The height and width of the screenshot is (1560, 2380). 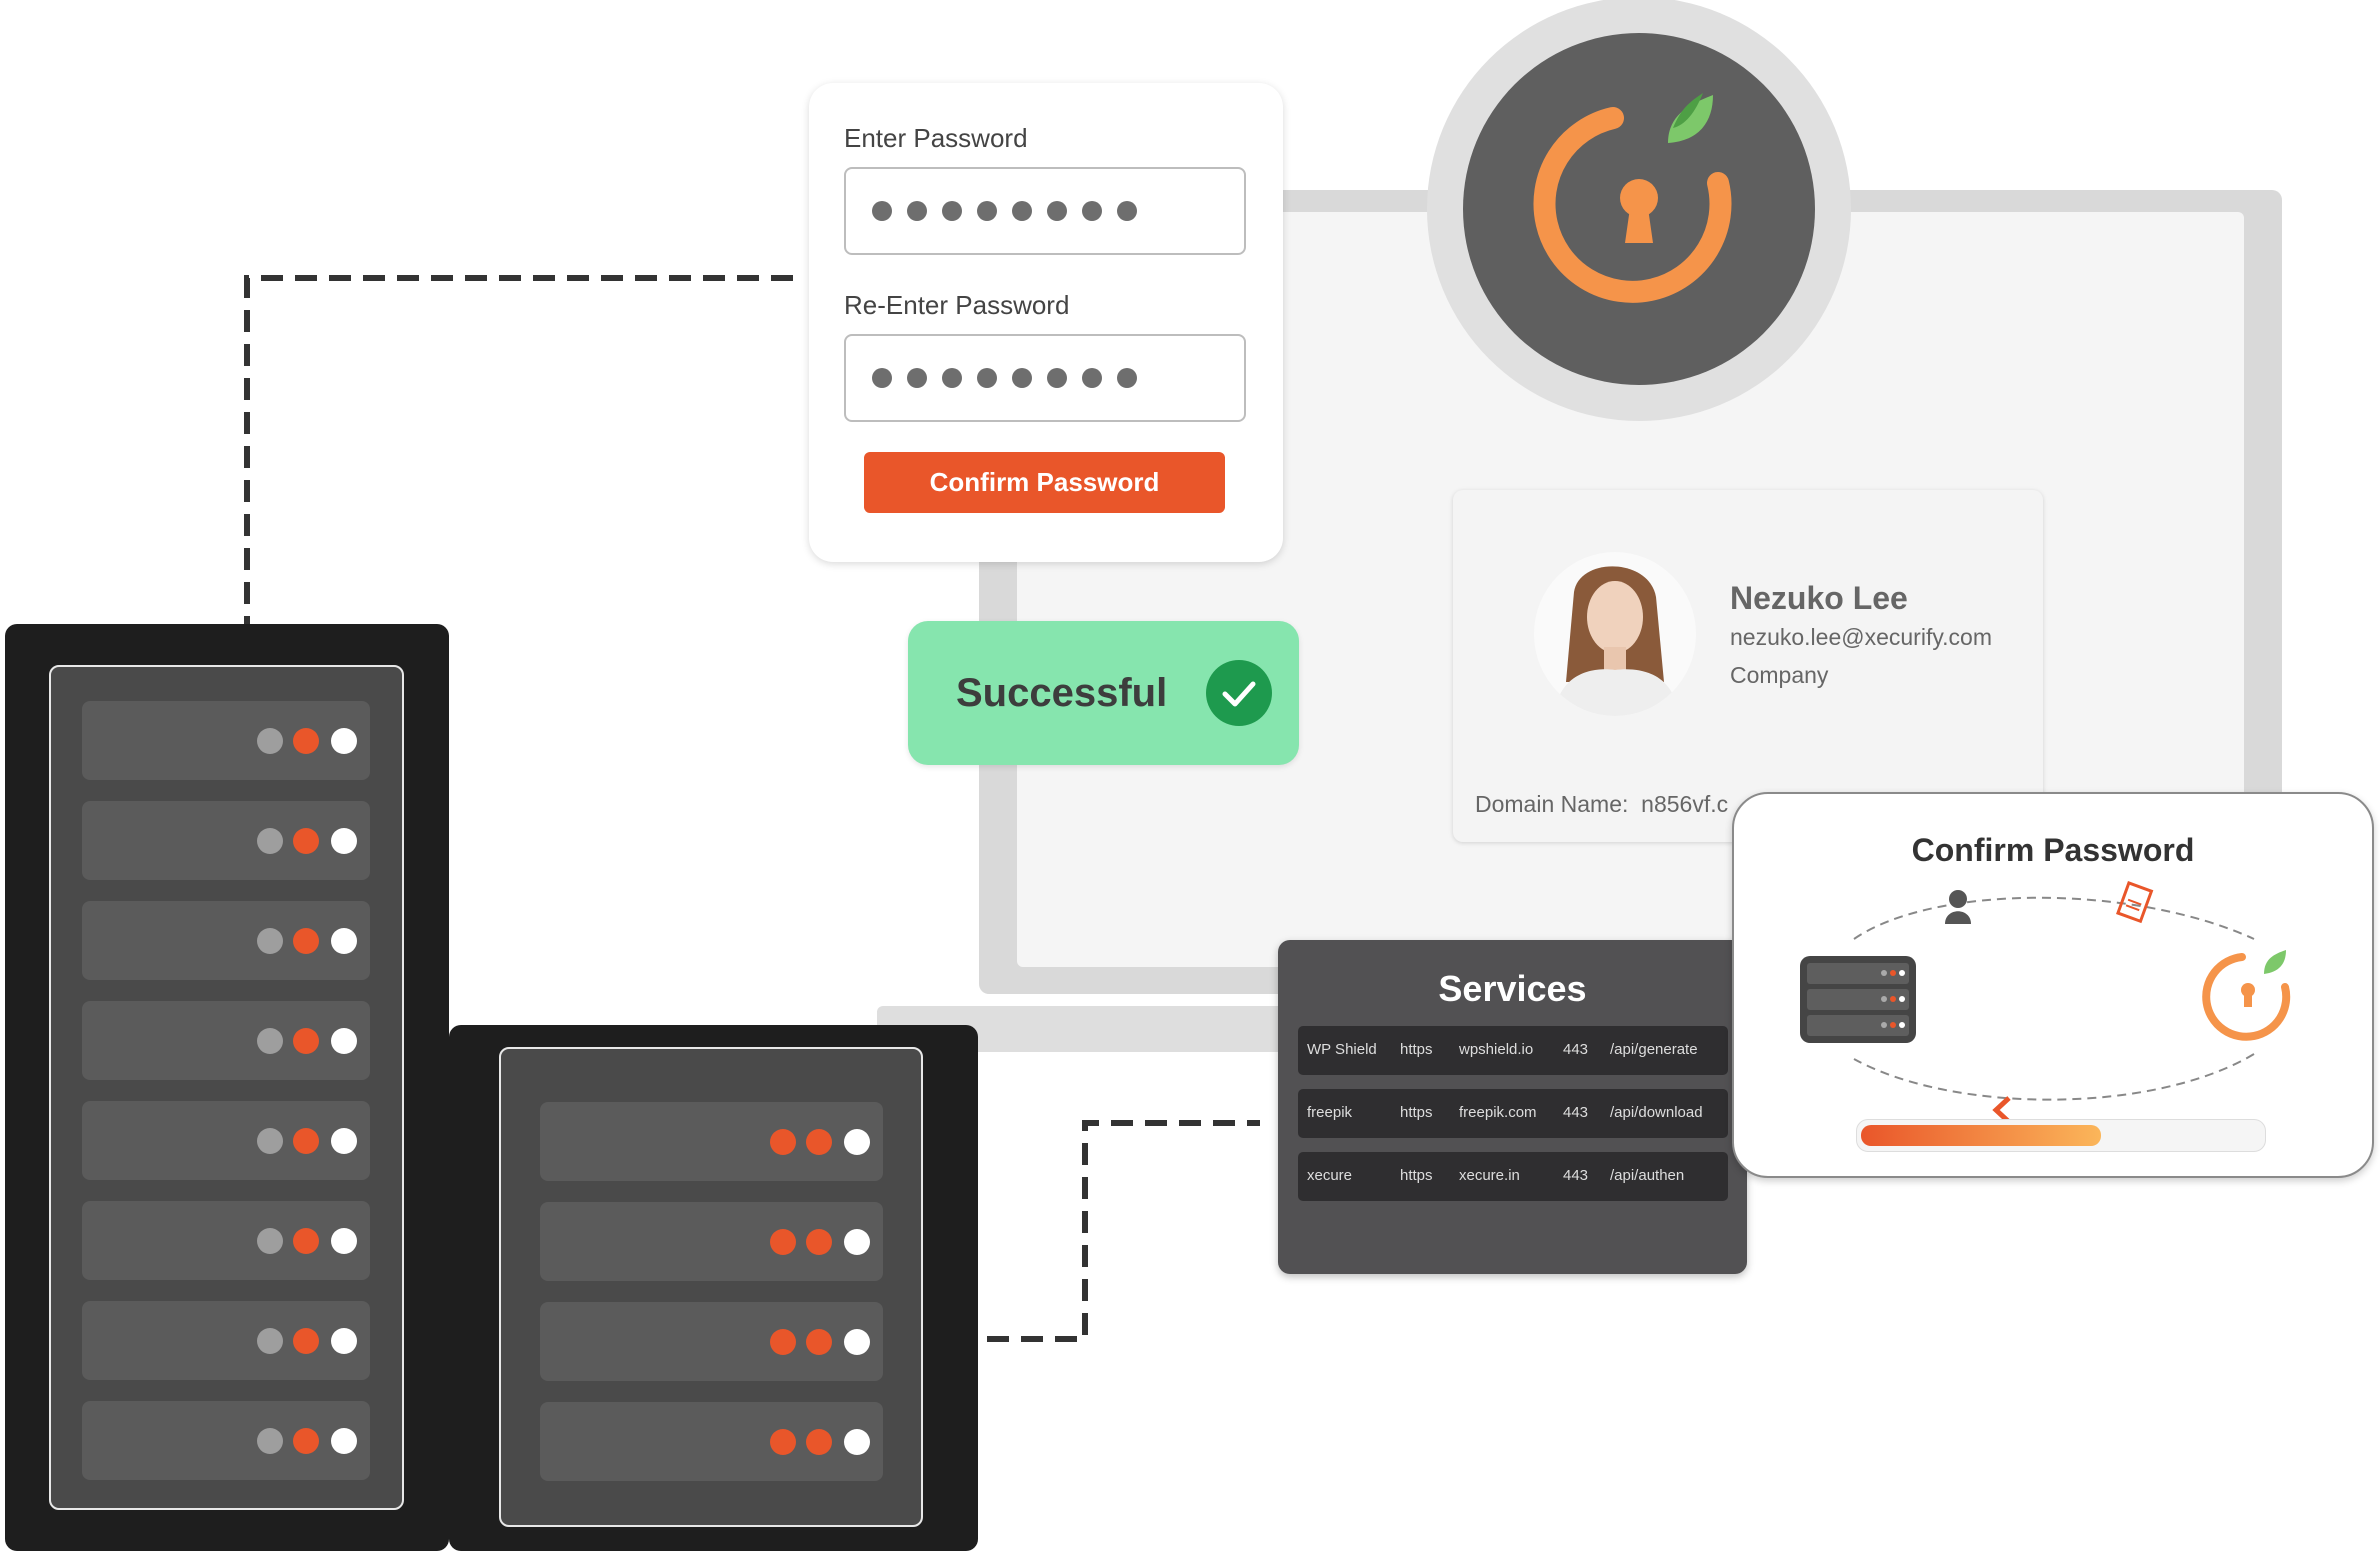 I want to click on service-host: freepik.com, so click(x=1498, y=1112).